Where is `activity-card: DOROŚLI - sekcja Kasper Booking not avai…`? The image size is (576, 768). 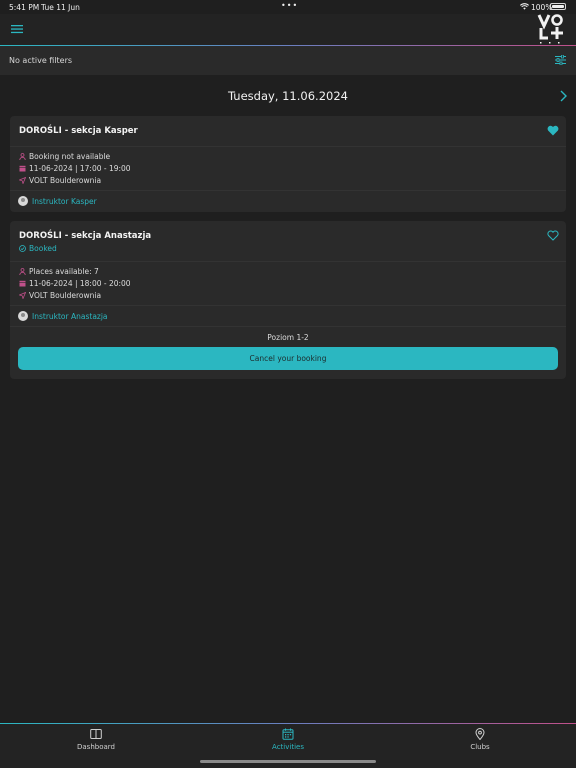 activity-card: DOROŚLI - sekcja Kasper Booking not avai… is located at coordinates (288, 164).